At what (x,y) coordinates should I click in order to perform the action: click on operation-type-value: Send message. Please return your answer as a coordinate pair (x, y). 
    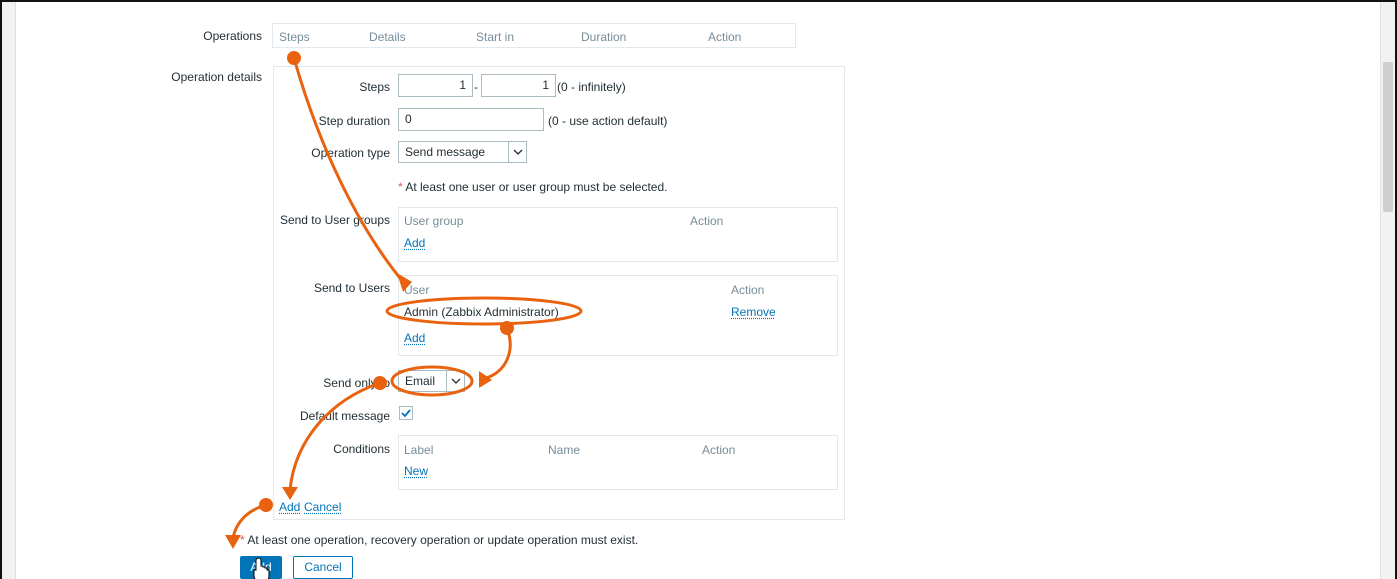
    Looking at the image, I should click on (445, 152).